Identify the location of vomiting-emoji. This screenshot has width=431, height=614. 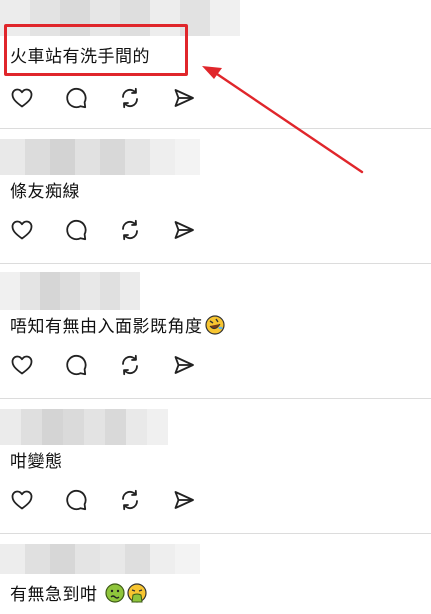
(137, 593).